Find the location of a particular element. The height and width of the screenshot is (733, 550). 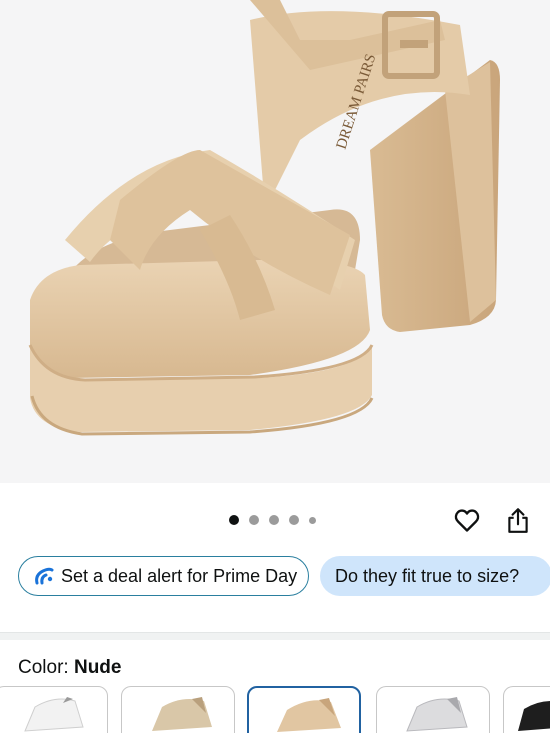

color-selection-label: Color: Nude is located at coordinates (69, 668).